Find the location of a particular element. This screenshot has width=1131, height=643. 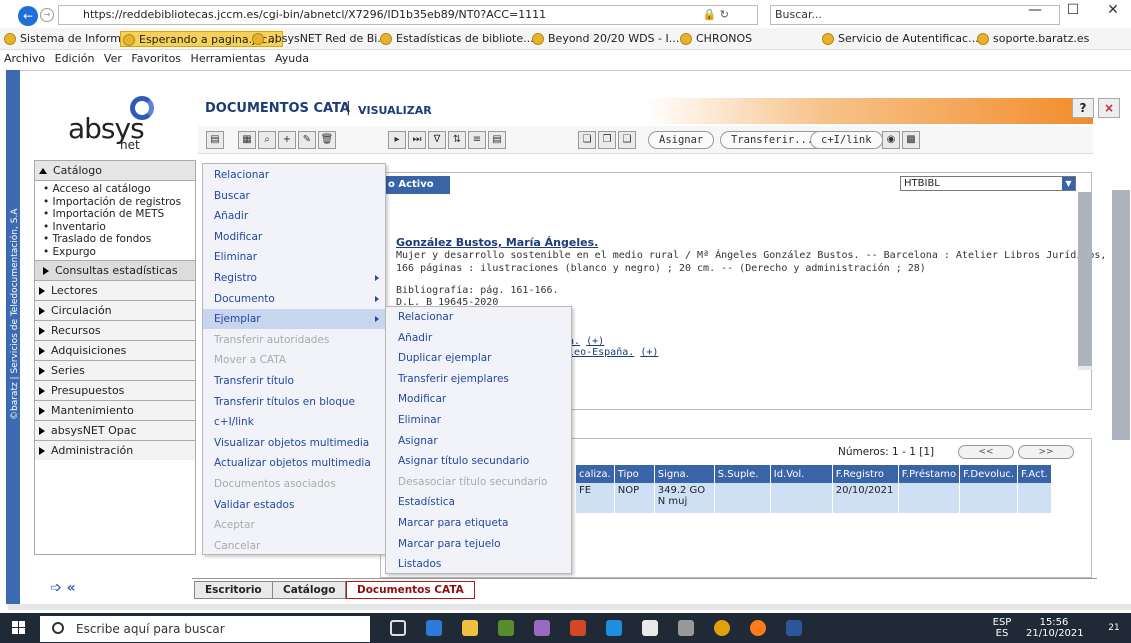

nav-sub-item: • Importación de registros is located at coordinates (119, 202).